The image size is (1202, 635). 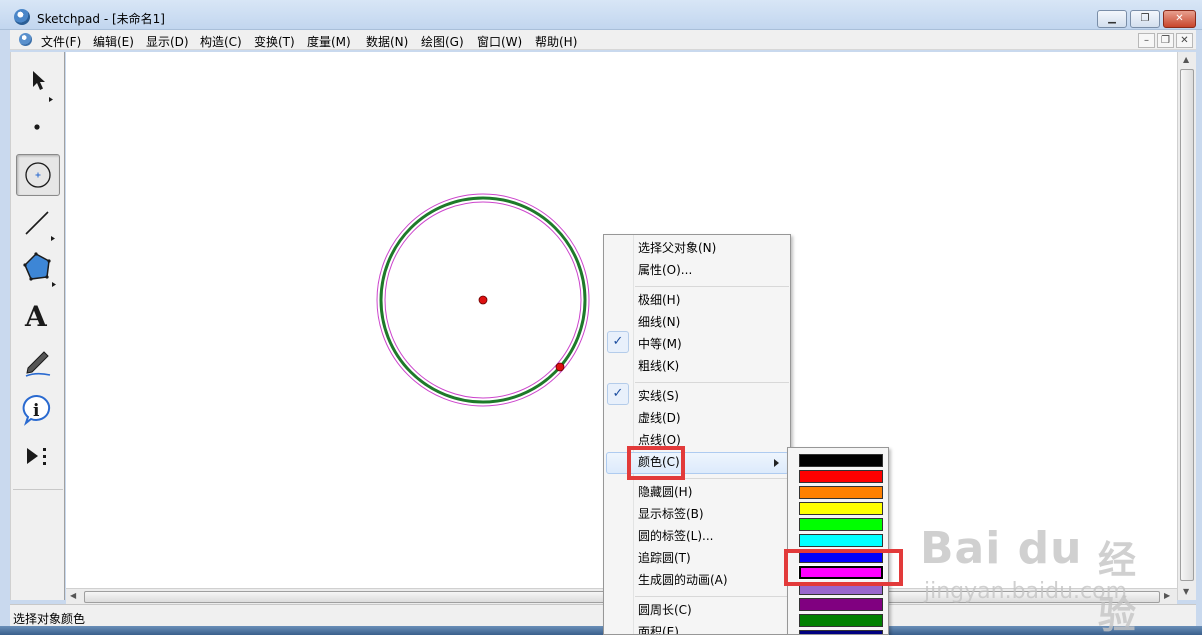 What do you see at coordinates (1001, 548) in the screenshot?
I see `watermark-logo: Bai du` at bounding box center [1001, 548].